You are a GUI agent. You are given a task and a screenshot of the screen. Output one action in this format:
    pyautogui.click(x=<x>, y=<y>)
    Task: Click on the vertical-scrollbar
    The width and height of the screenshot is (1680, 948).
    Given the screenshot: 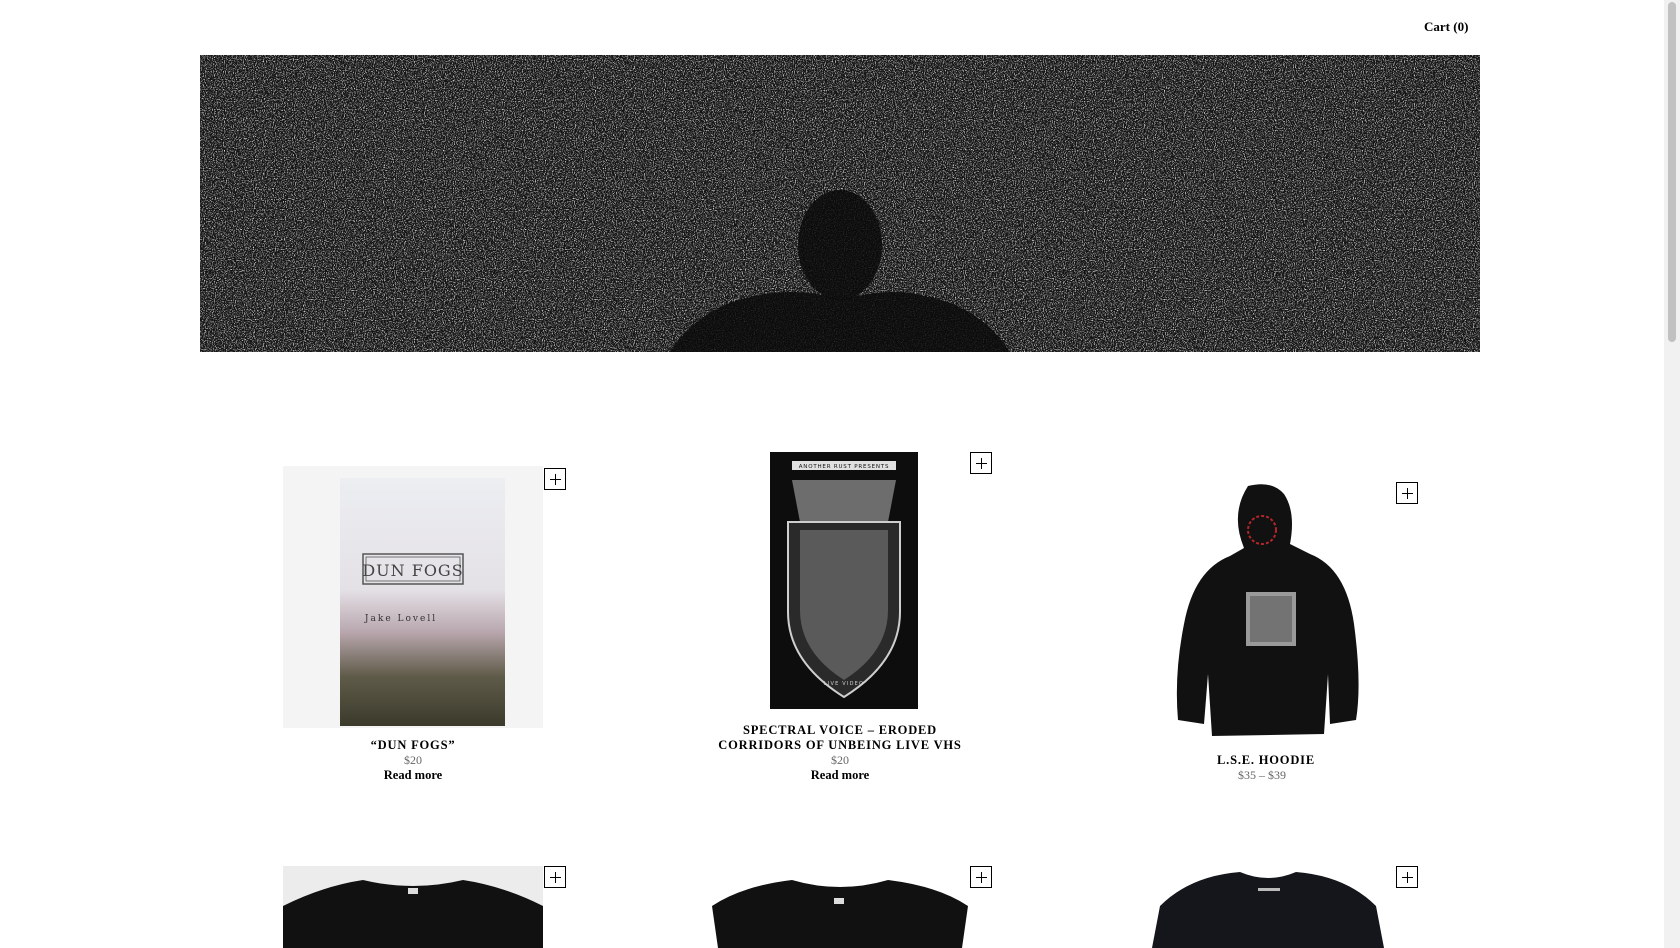 What is the action you would take?
    pyautogui.click(x=1672, y=474)
    